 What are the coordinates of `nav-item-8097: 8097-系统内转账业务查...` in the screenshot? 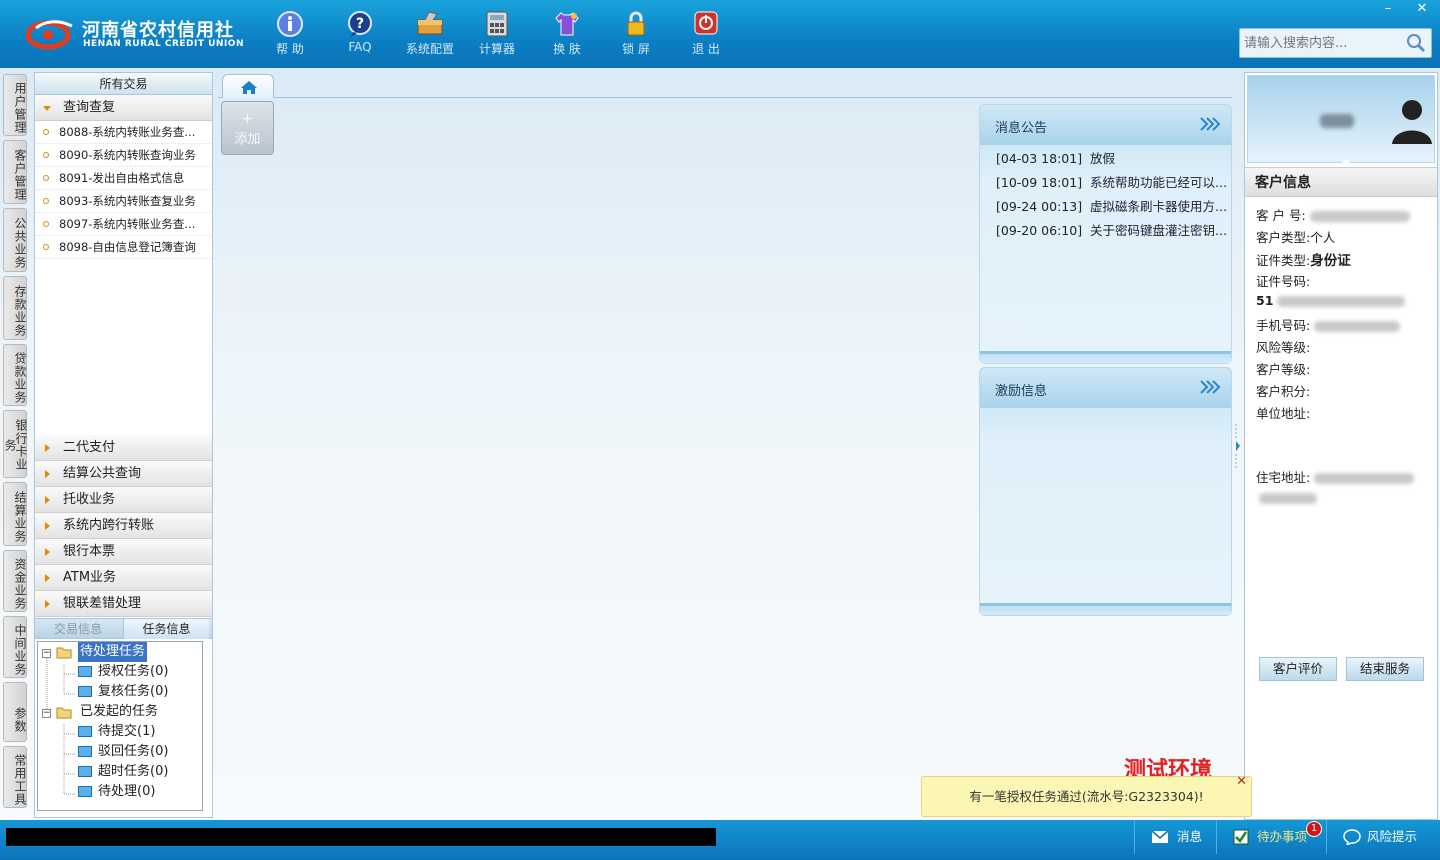 It's located at (123, 224).